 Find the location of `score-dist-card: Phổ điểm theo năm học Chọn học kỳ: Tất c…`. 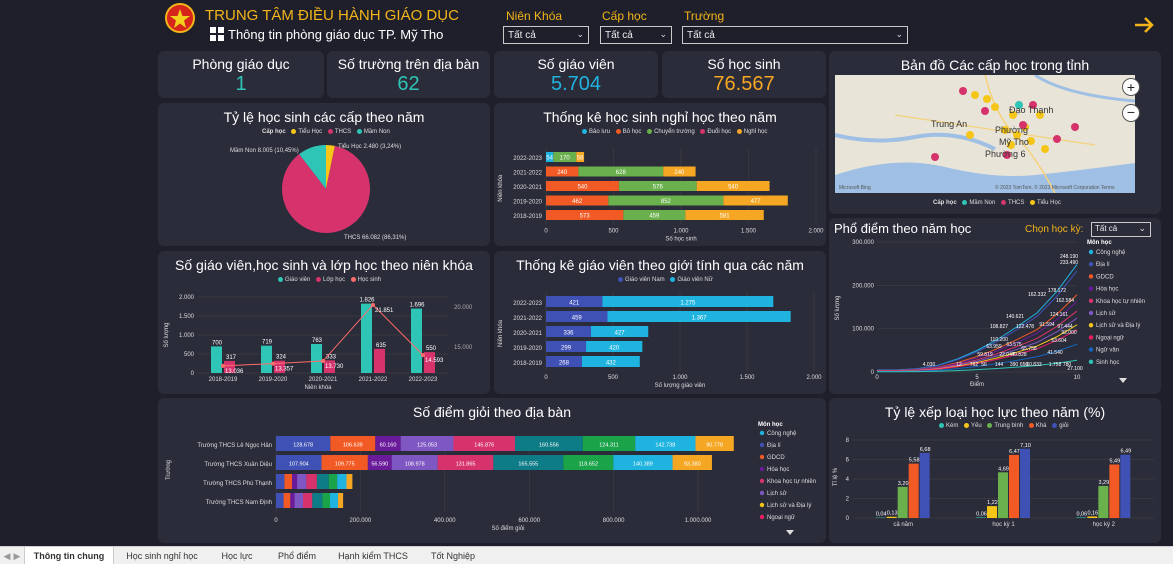

score-dist-card: Phổ điểm theo năm học Chọn học kỳ: Tất c… is located at coordinates (995, 306).